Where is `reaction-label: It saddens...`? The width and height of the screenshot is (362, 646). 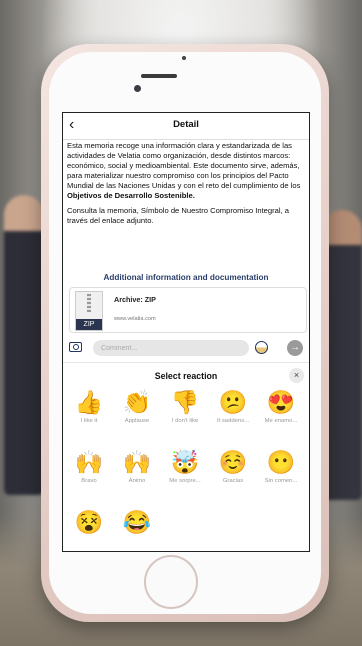 reaction-label: It saddens... is located at coordinates (233, 421).